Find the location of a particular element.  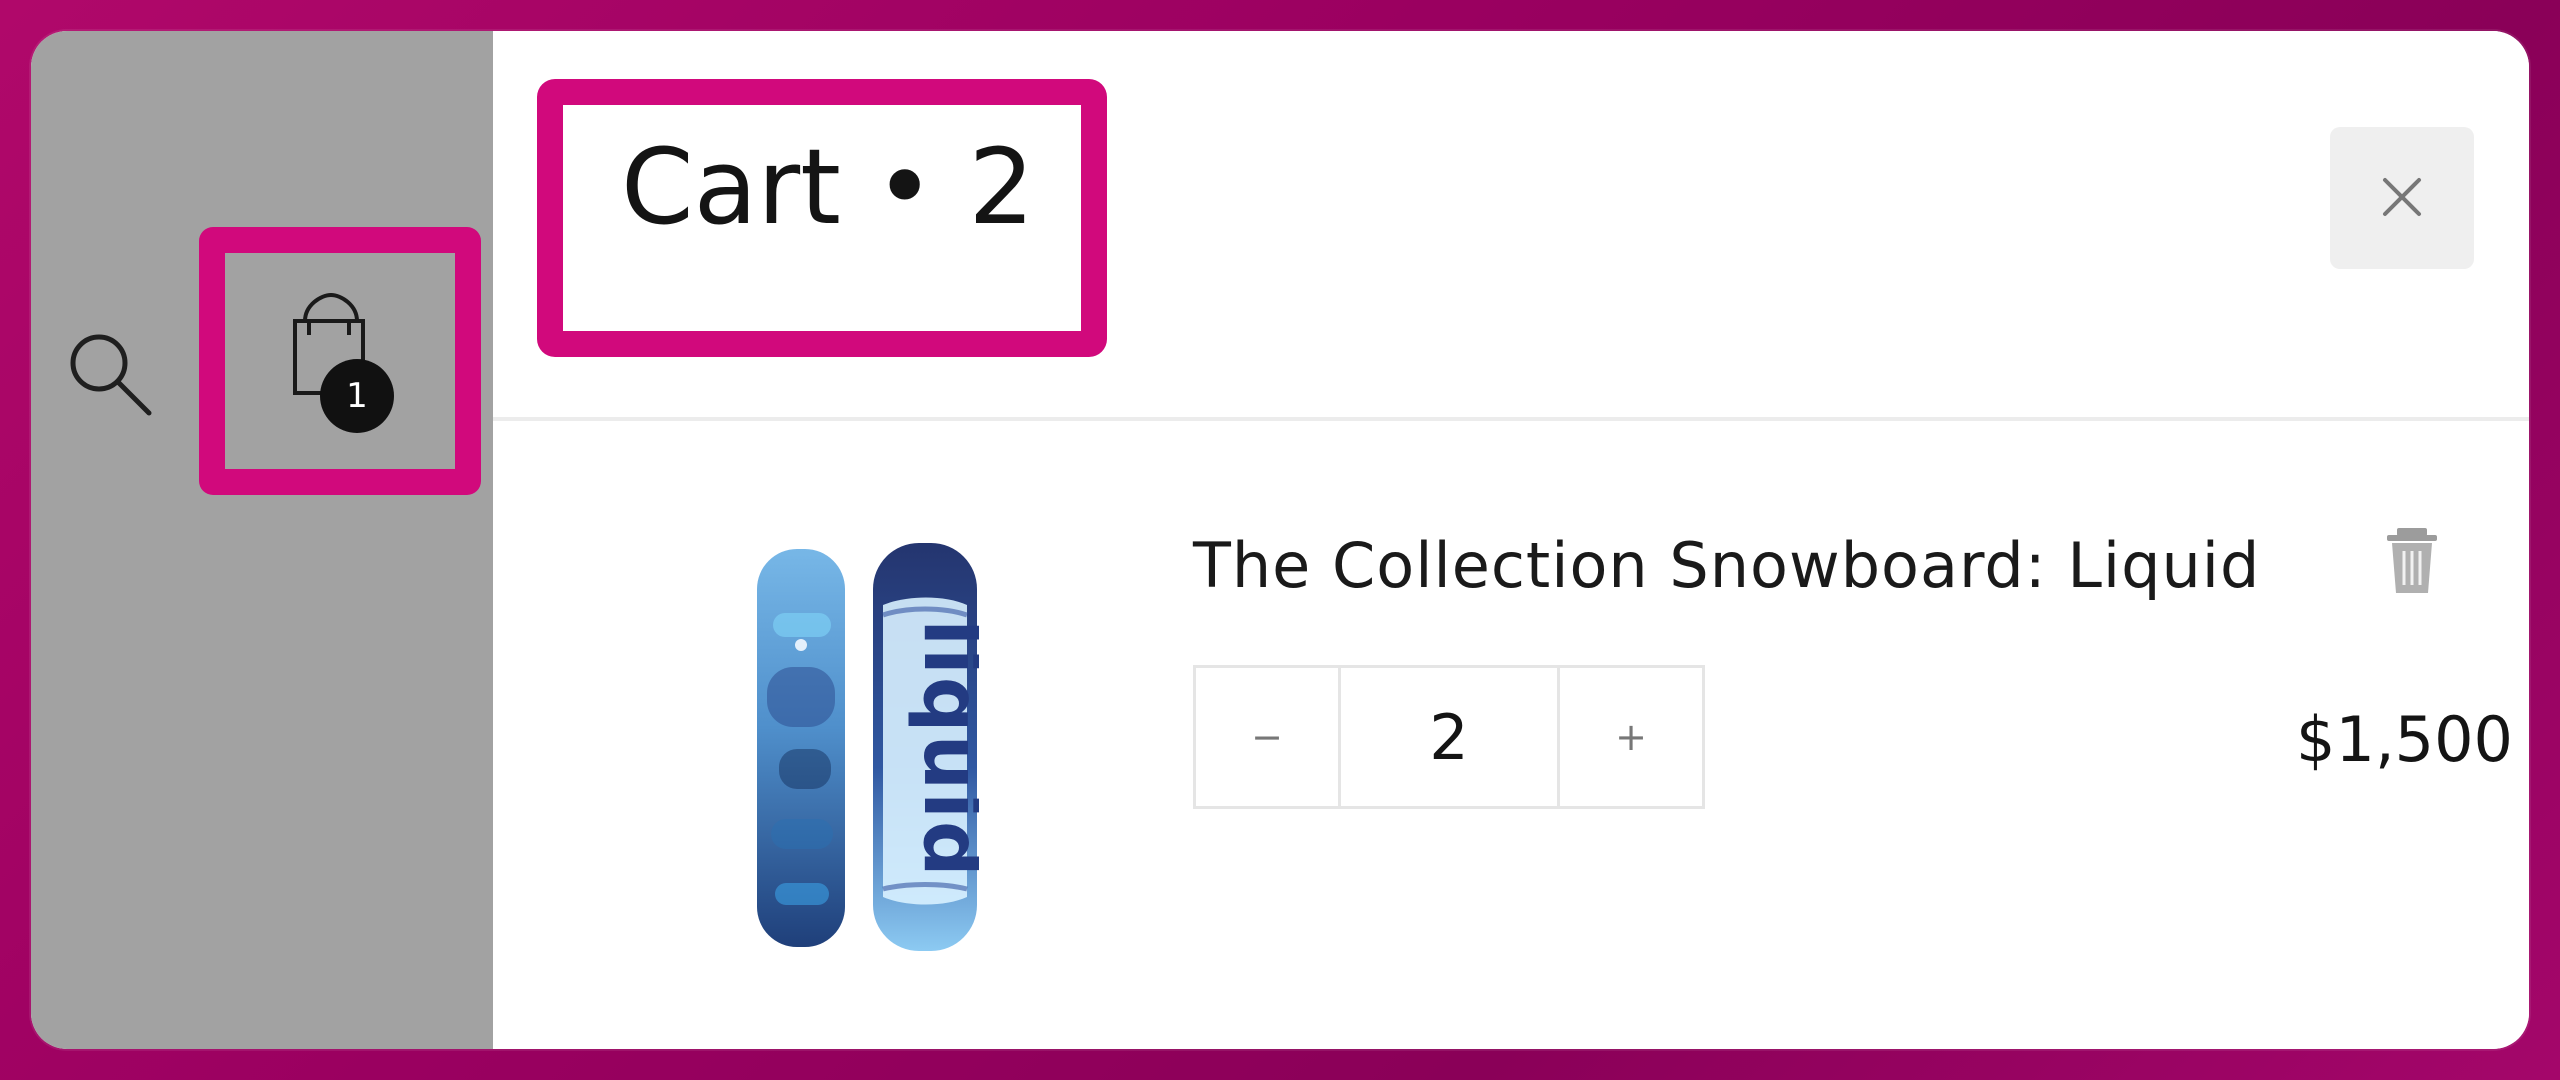

product-title: The Collection Snowboard: Liquid is located at coordinates (1726, 566).